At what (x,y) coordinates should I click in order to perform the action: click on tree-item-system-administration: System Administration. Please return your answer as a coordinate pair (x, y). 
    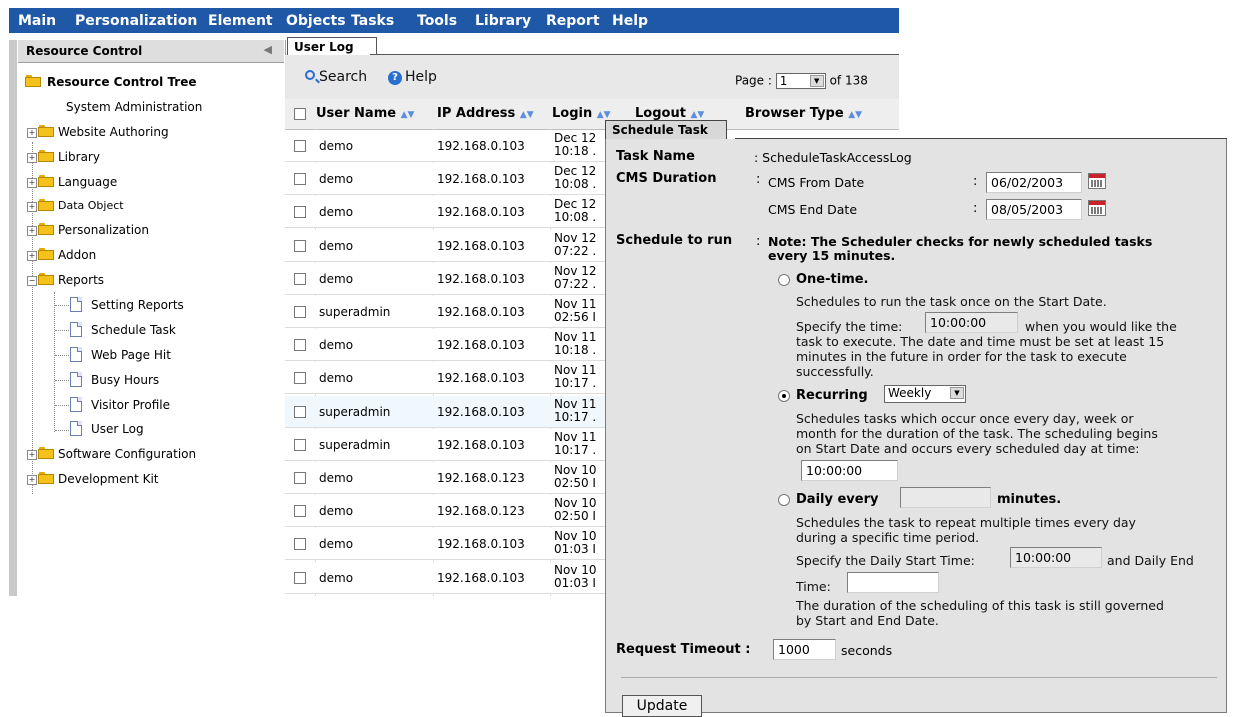
    Looking at the image, I should click on (152, 109).